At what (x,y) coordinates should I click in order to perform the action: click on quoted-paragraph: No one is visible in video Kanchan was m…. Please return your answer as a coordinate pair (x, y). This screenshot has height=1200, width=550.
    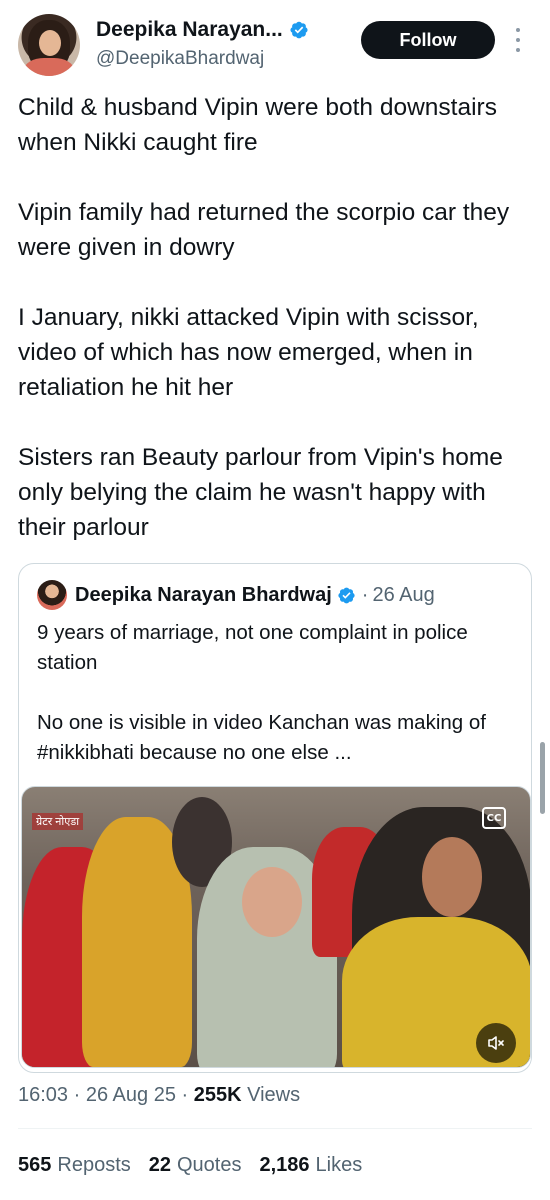
    Looking at the image, I should click on (261, 737).